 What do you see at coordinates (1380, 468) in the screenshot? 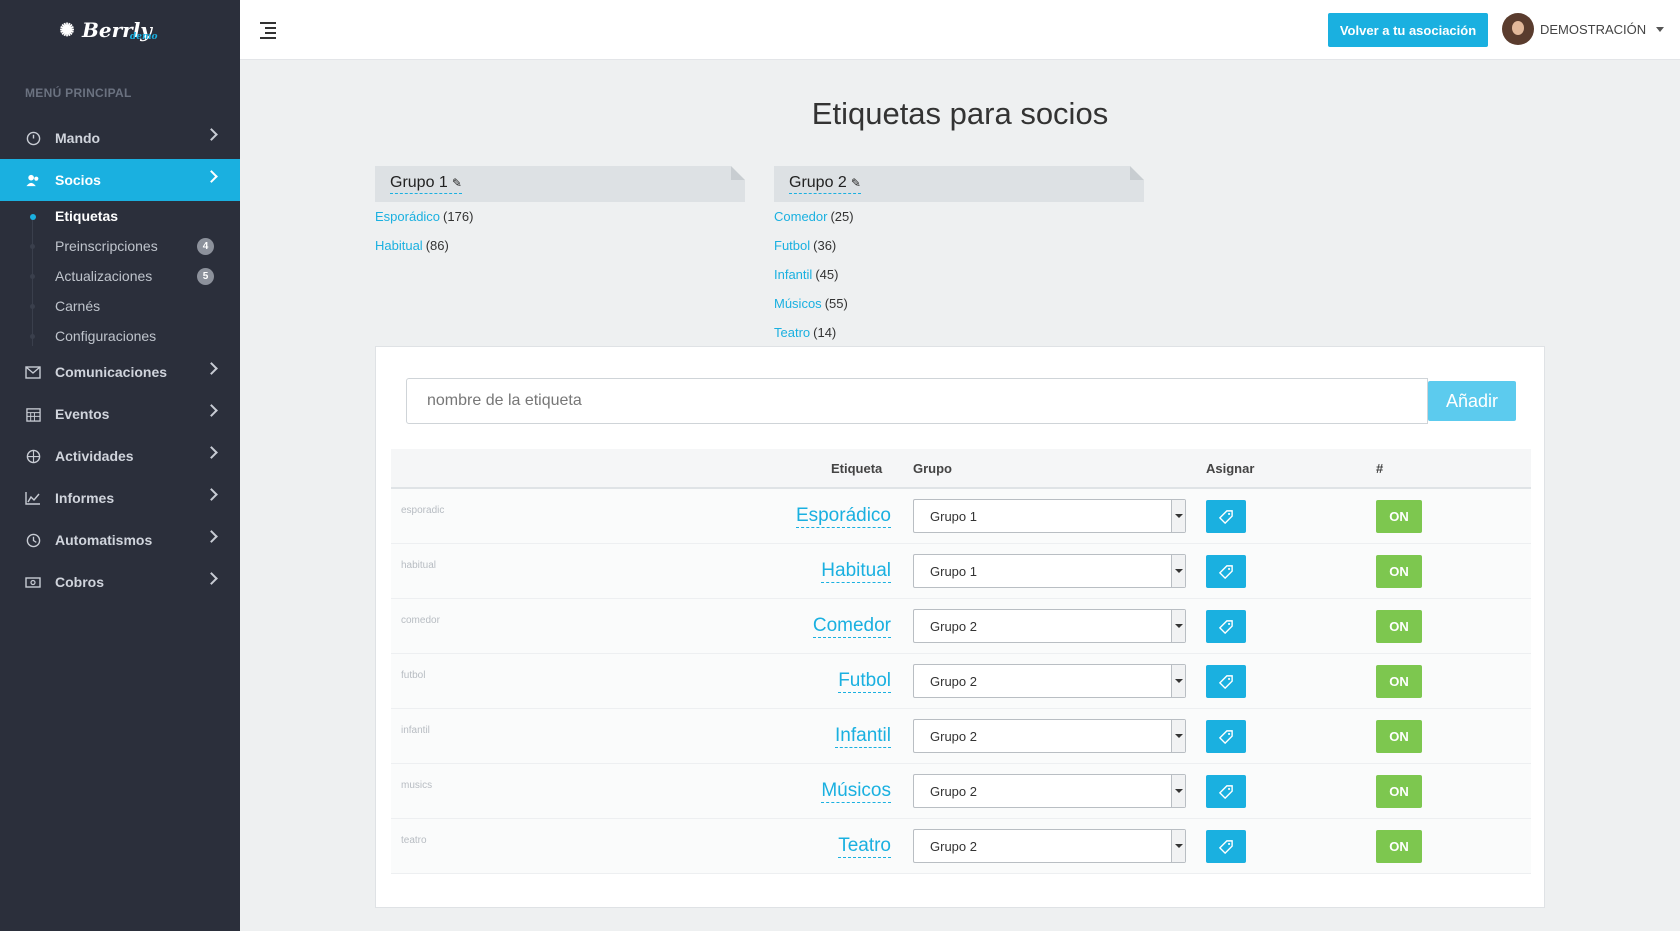
I see `column-header-hash: #` at bounding box center [1380, 468].